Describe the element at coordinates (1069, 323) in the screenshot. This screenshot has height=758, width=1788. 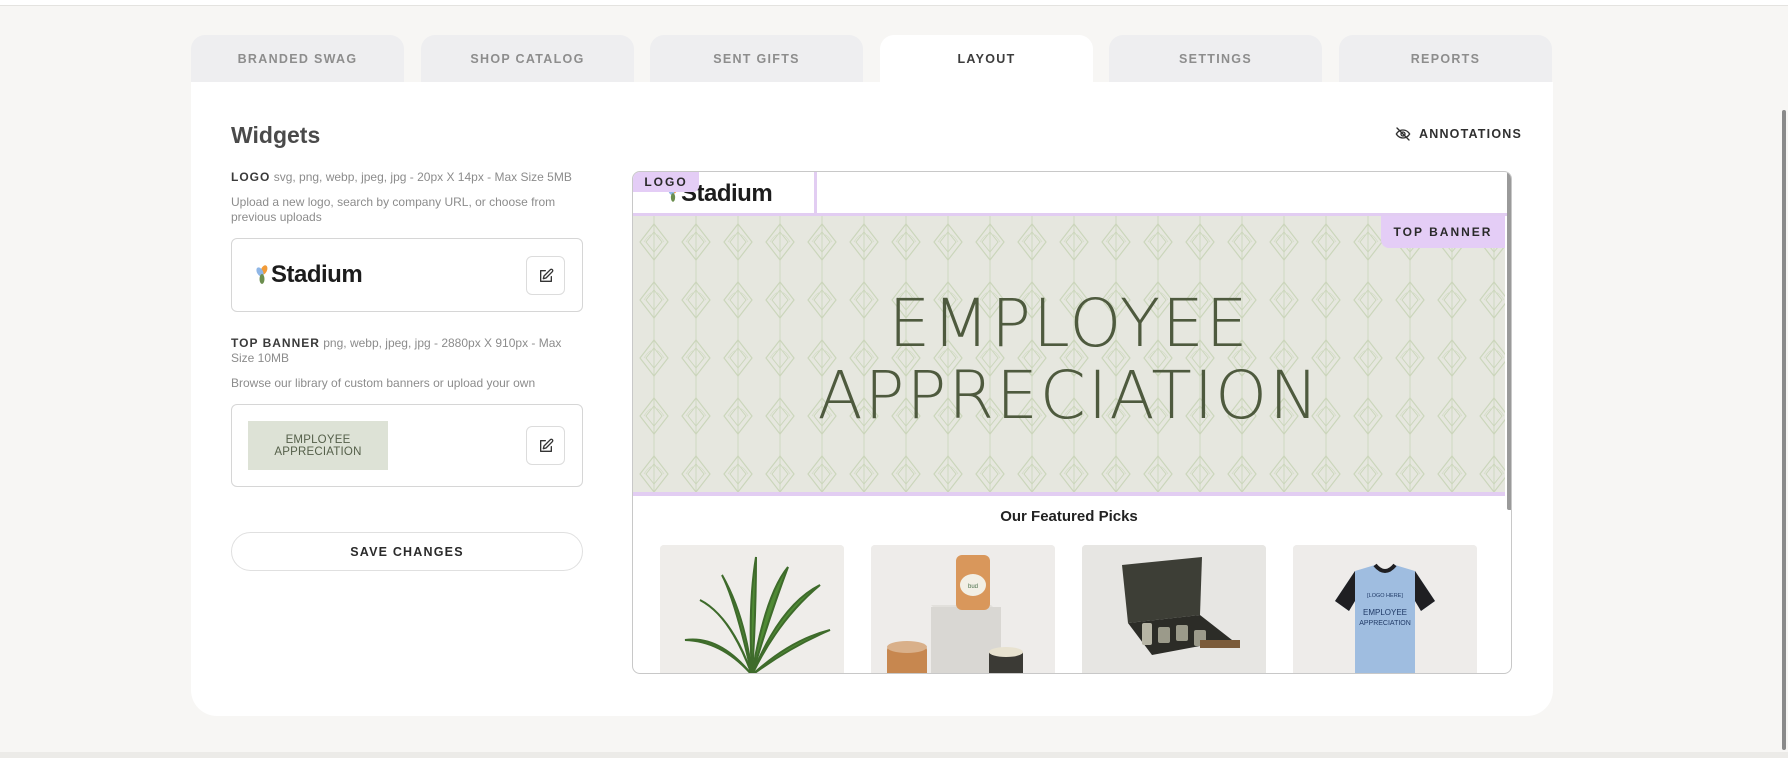
I see `banner-line1: EMPLOYEE` at that location.